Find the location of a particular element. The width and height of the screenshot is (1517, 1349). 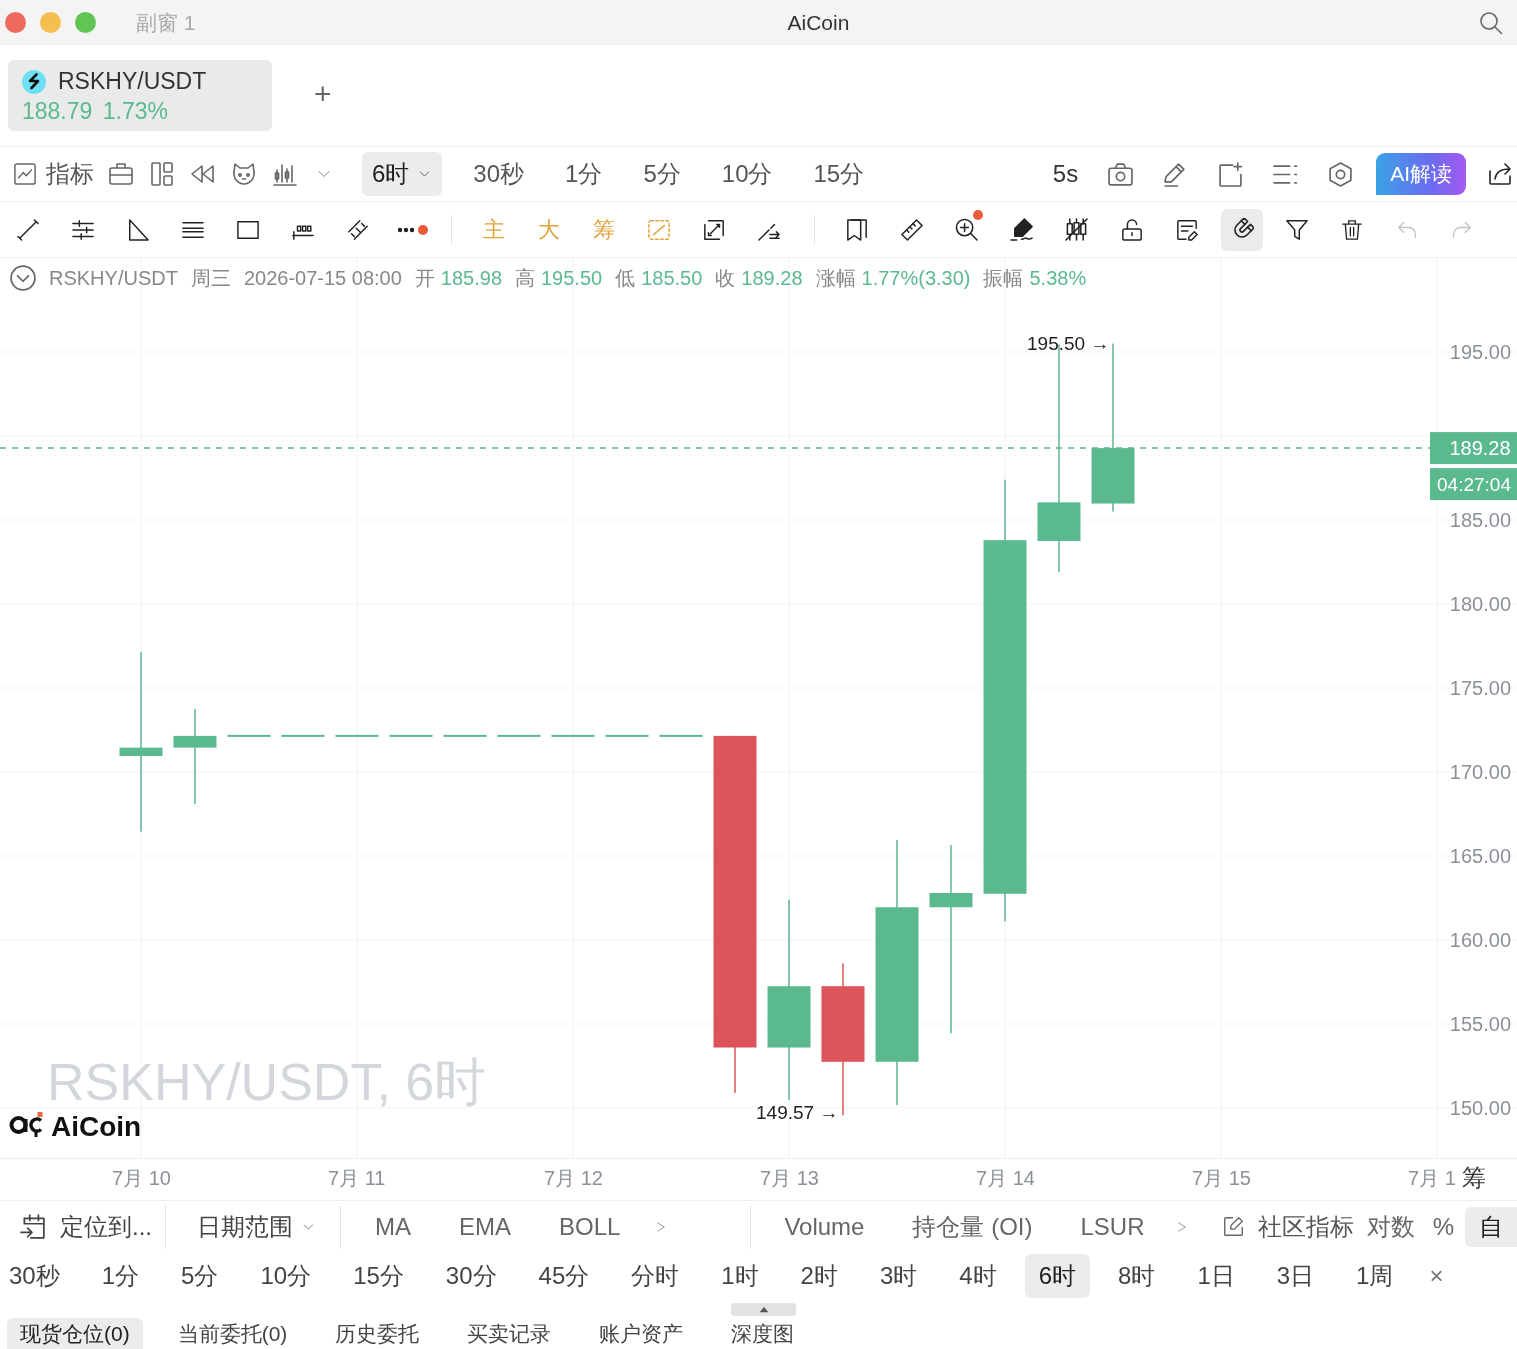

interval-tab: 45分 is located at coordinates (564, 1276).